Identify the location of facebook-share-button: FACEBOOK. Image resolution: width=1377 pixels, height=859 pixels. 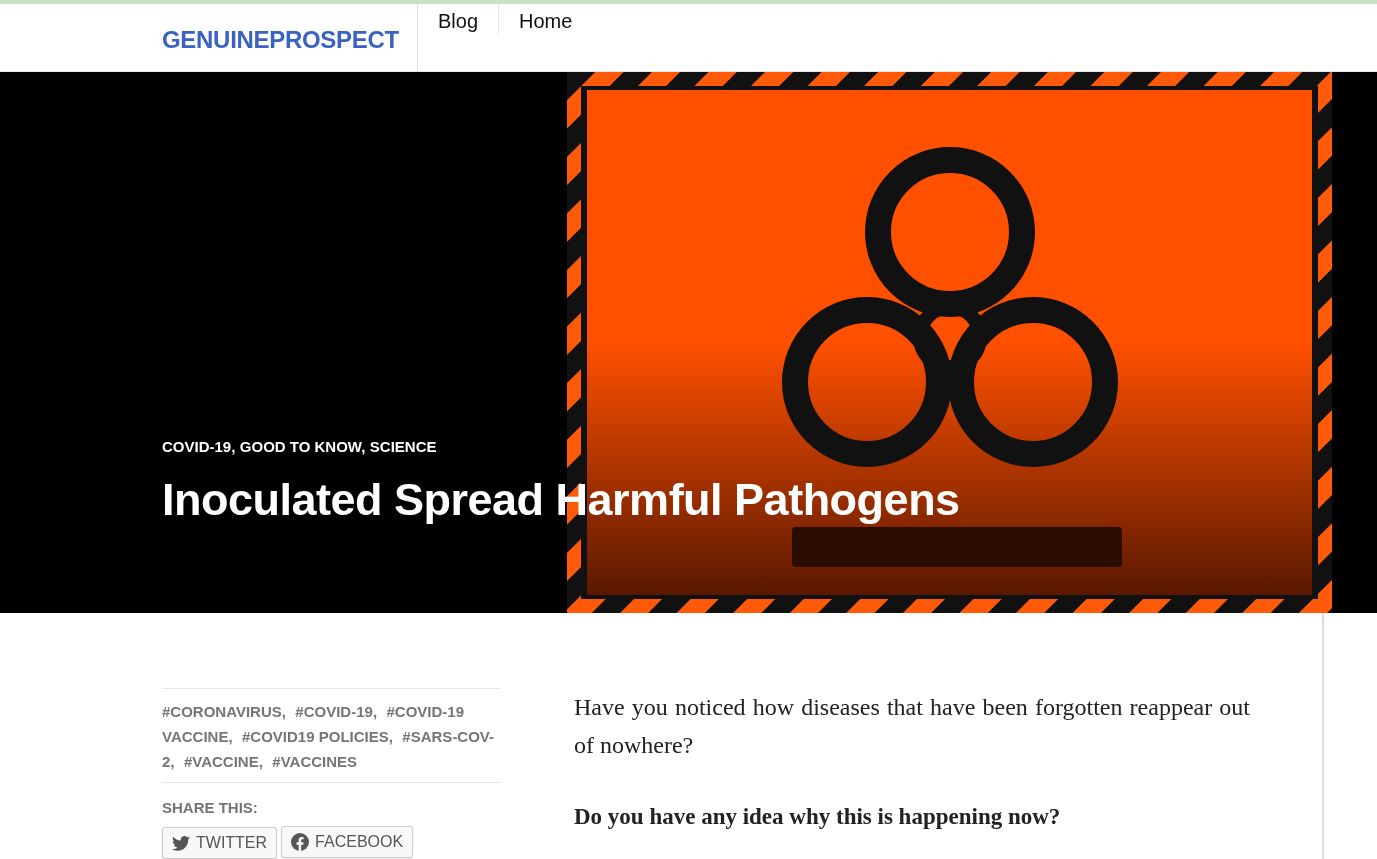
(347, 841).